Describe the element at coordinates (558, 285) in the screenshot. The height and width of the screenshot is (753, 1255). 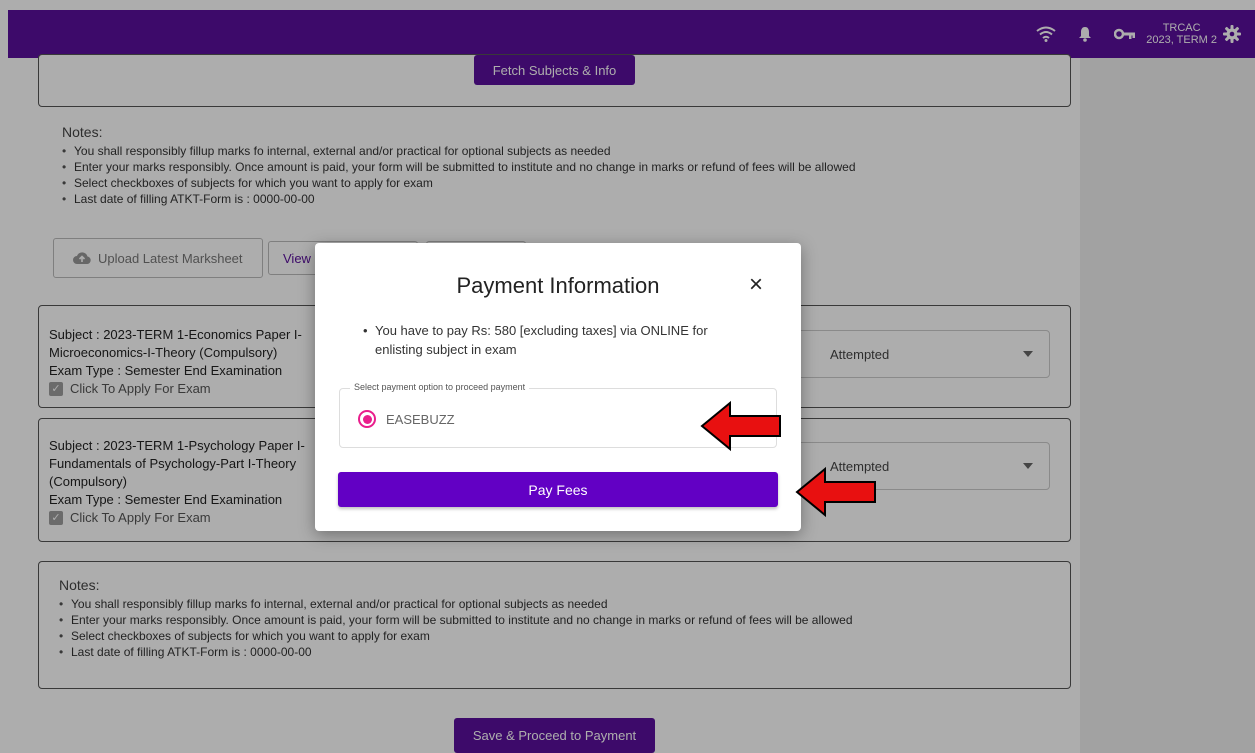
I see `dialog-title: Payment Information` at that location.